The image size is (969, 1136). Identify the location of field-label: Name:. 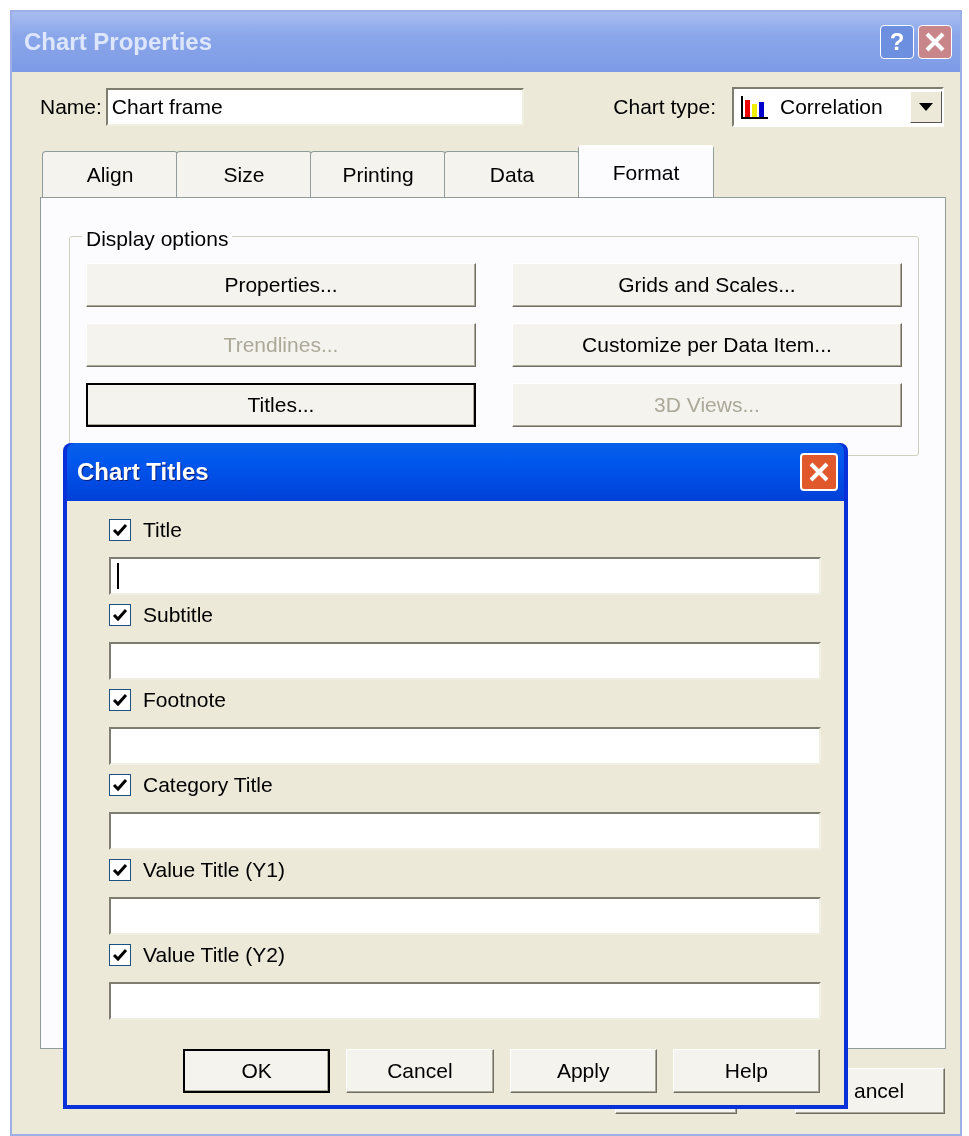
(71, 107).